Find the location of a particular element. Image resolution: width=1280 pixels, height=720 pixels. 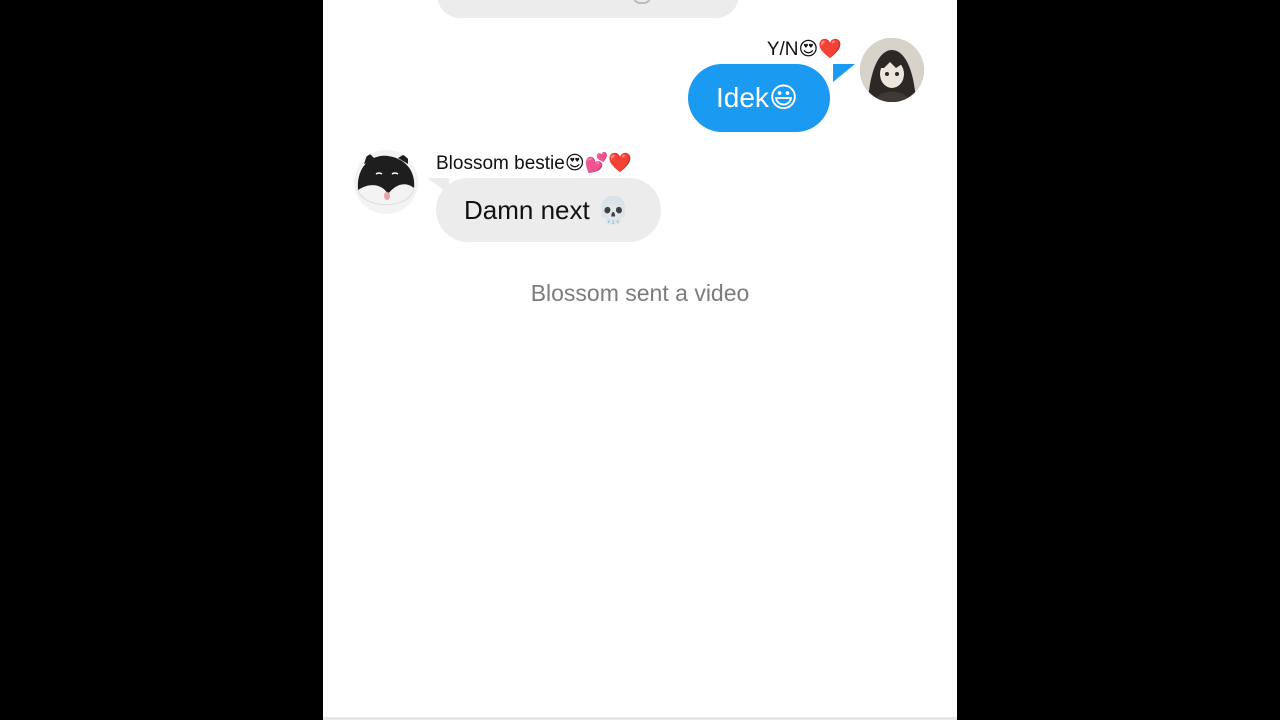

incoming-sender-name: Blossom bestie😍💕❤️ is located at coordinates (534, 163).